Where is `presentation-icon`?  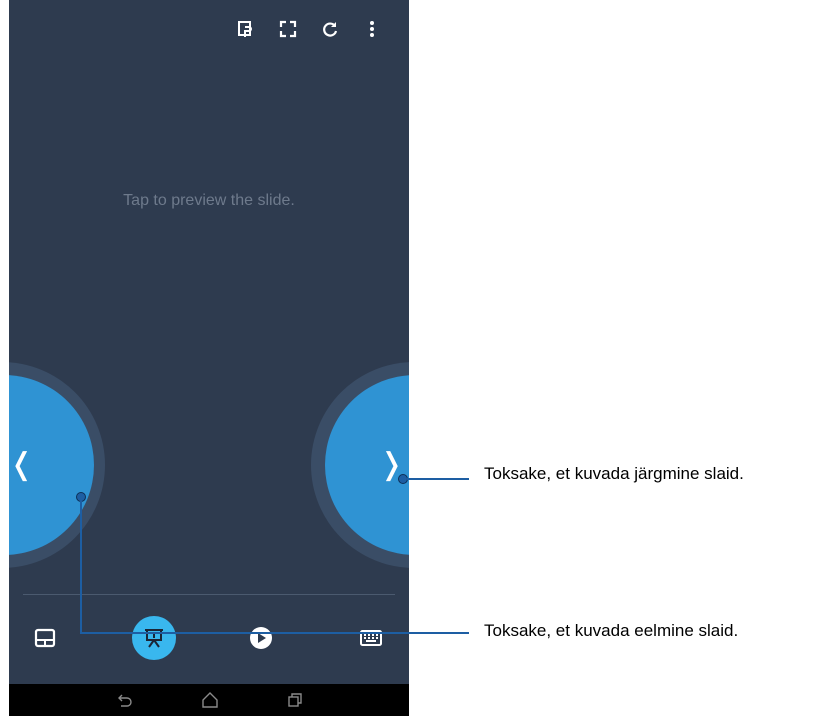 presentation-icon is located at coordinates (154, 638).